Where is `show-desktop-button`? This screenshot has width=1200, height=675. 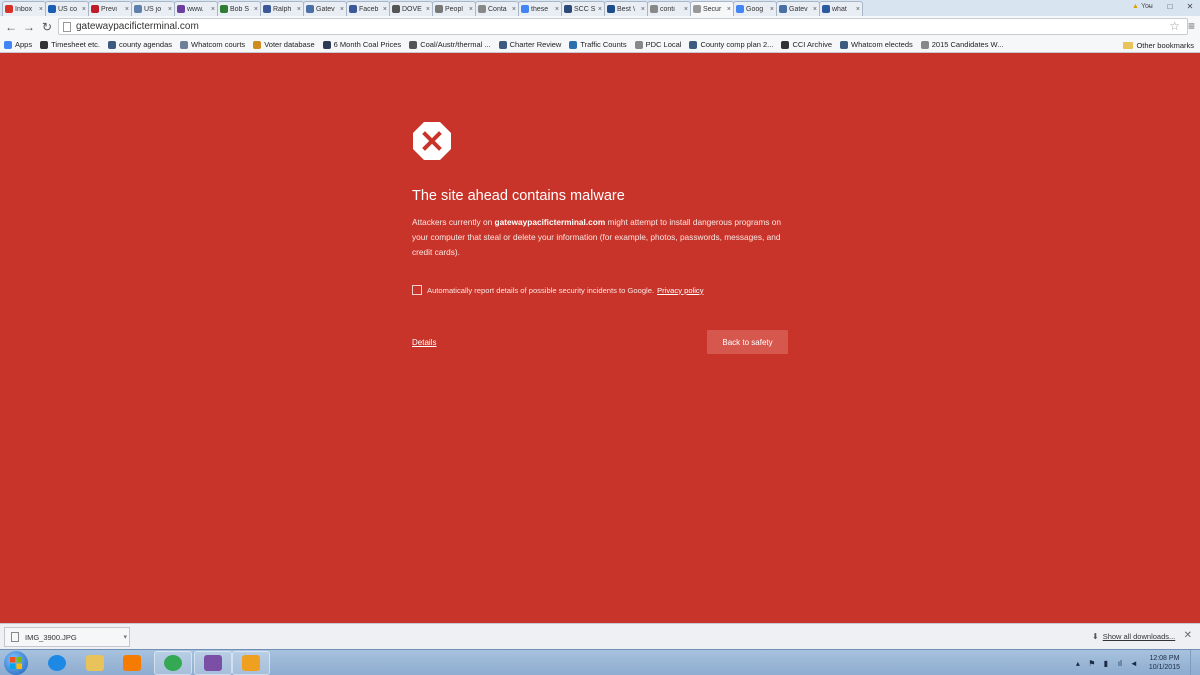 show-desktop-button is located at coordinates (1195, 662).